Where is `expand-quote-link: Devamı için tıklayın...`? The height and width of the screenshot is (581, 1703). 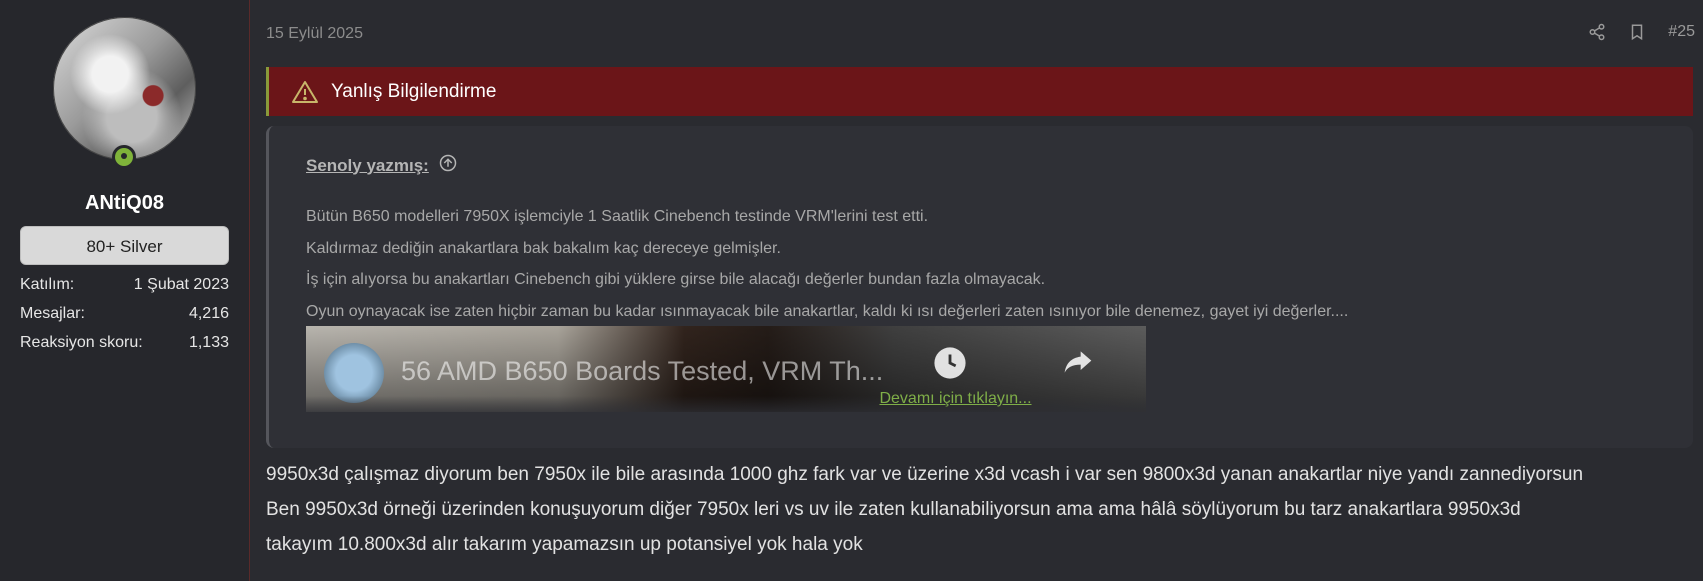
expand-quote-link: Devamı için tıklayın... is located at coordinates (955, 399).